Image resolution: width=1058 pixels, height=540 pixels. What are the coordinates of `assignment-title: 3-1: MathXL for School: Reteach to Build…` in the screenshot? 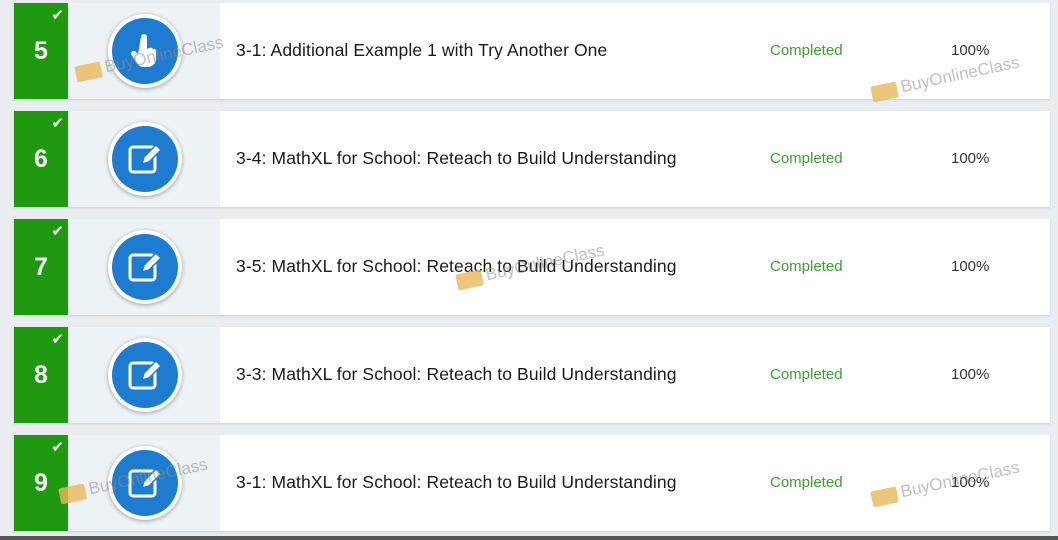 It's located at (456, 482).